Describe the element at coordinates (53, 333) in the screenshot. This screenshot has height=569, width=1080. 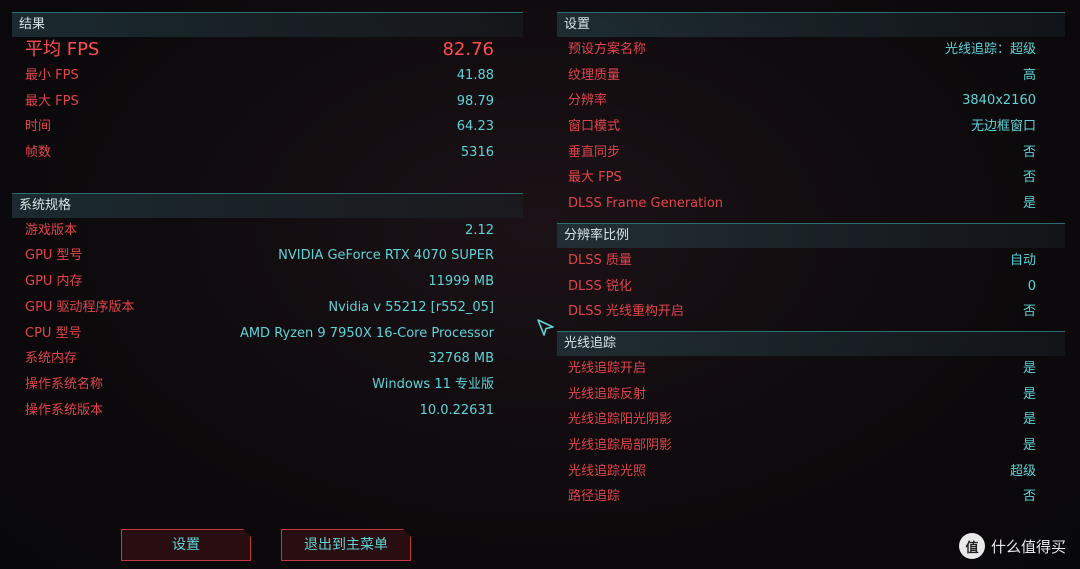
I see `system-label: CPU 型号` at that location.